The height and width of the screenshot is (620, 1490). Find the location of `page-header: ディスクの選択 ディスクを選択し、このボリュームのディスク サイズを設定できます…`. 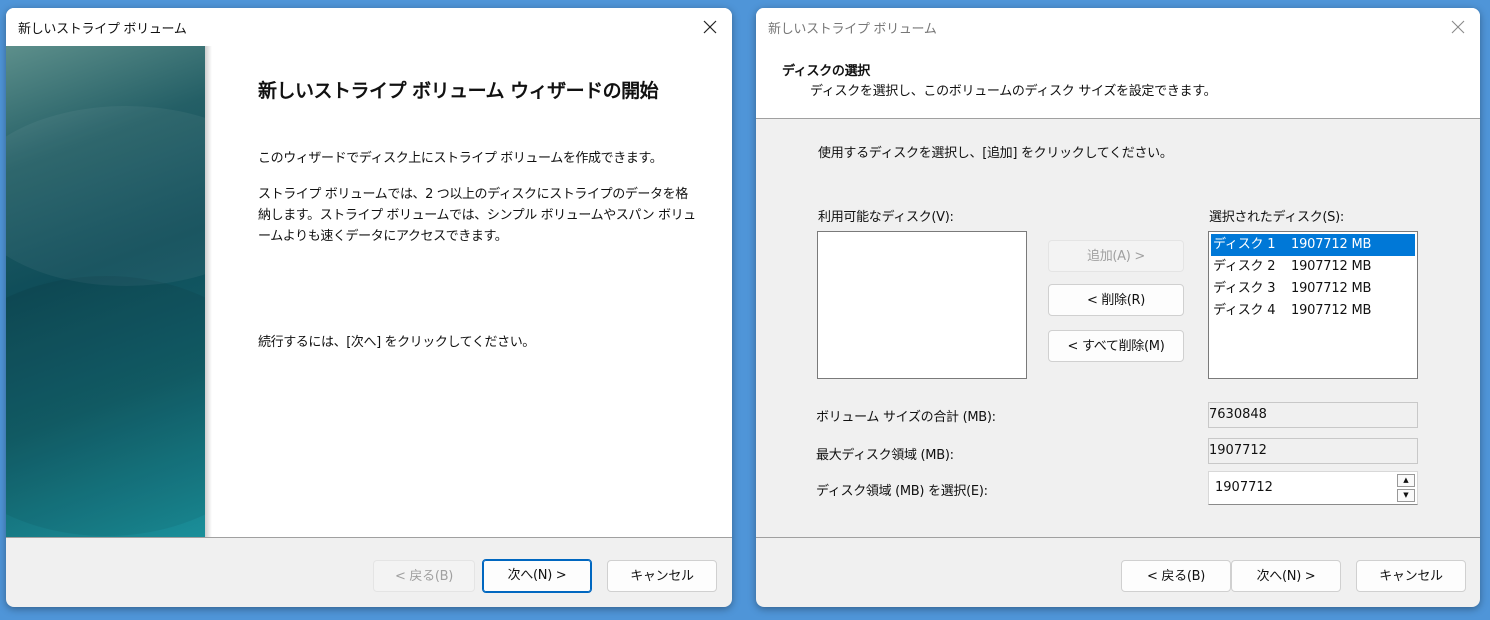

page-header: ディスクの選択 ディスクを選択し、このボリュームのディスク サイズを設定できます… is located at coordinates (1118, 82).